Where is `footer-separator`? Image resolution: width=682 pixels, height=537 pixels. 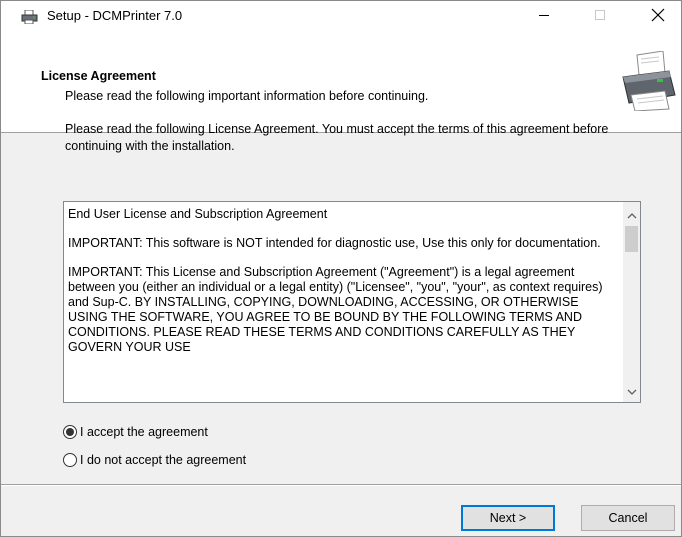
footer-separator is located at coordinates (341, 485).